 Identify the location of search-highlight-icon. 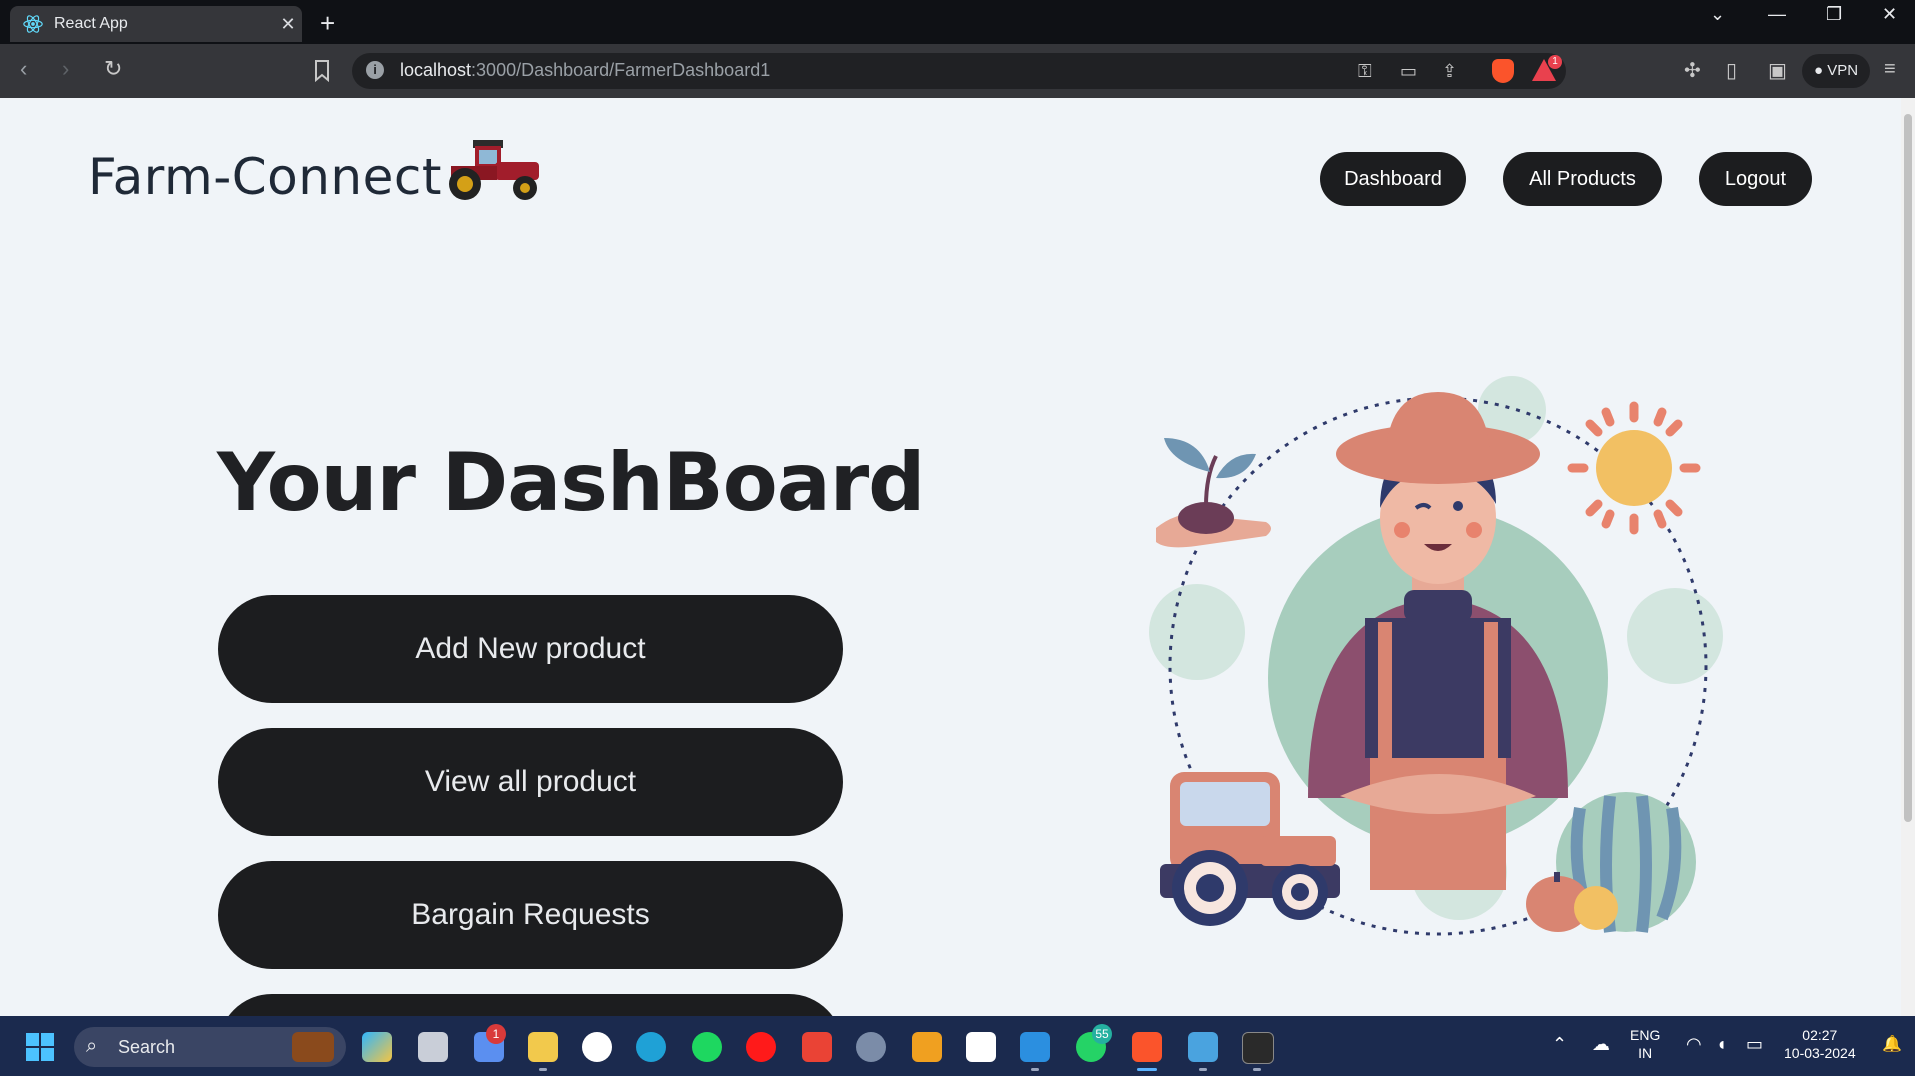
(313, 1047).